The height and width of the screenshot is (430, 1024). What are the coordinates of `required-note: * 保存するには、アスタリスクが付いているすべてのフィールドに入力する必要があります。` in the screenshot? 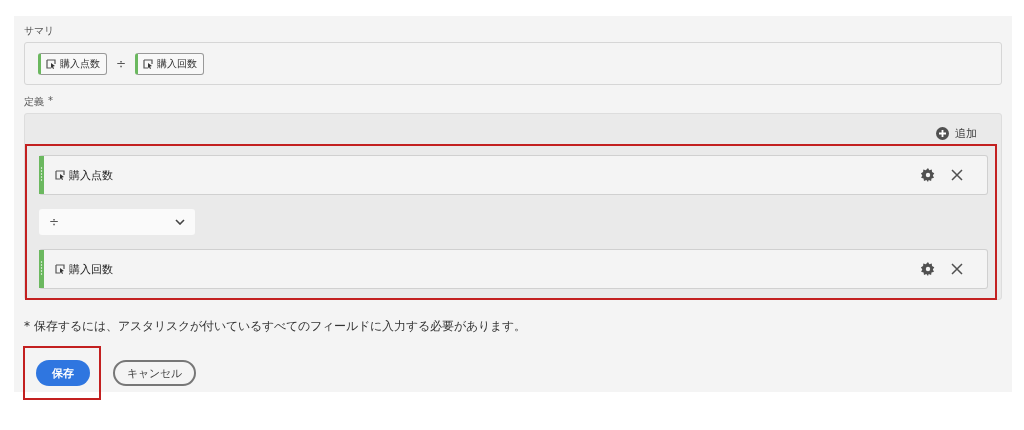 It's located at (275, 326).